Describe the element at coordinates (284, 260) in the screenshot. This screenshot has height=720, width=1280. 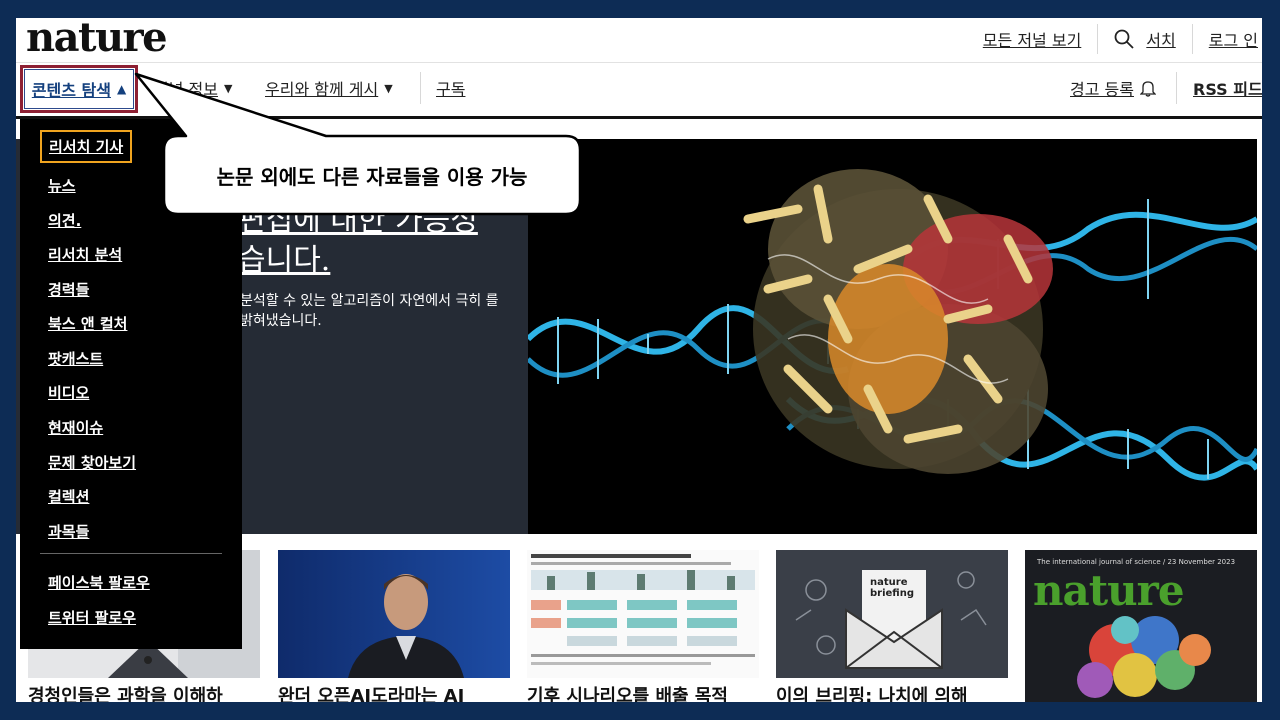
I see `hero-title-line2: 습니다.` at that location.